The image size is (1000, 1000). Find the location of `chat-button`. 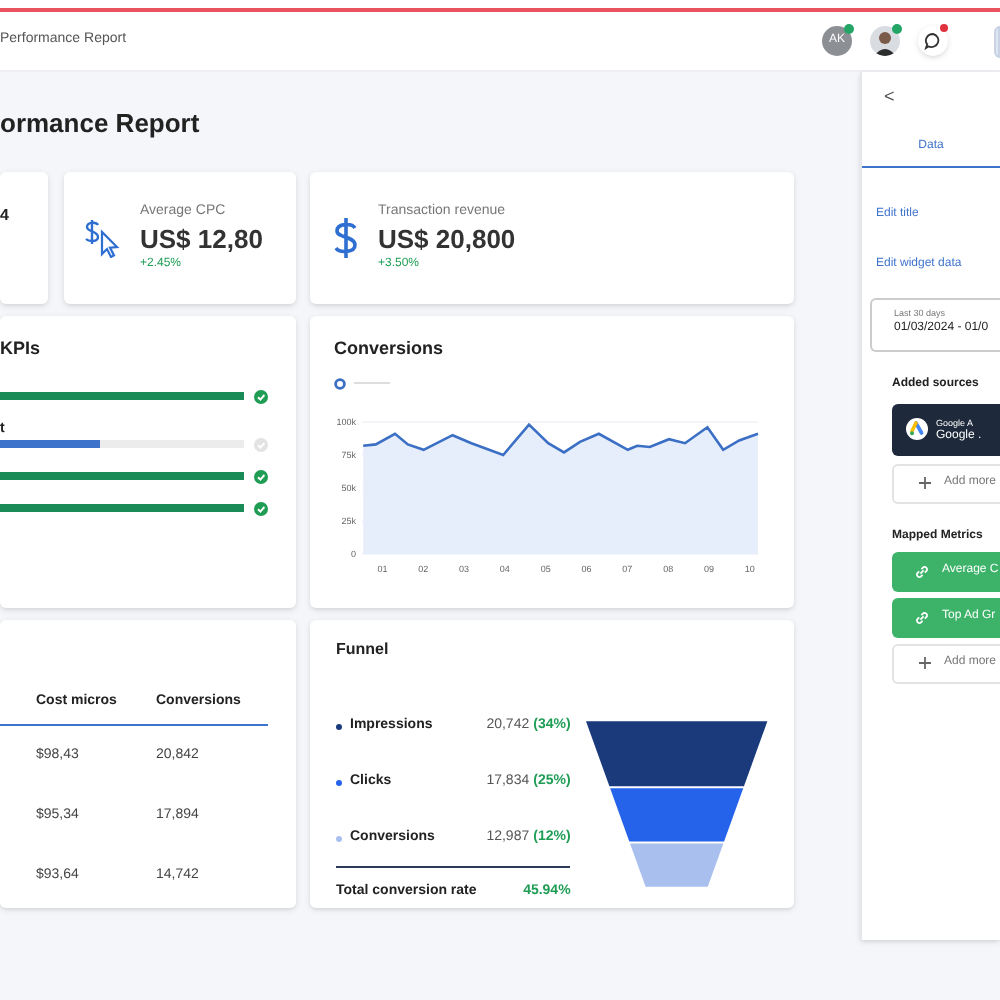

chat-button is located at coordinates (933, 41).